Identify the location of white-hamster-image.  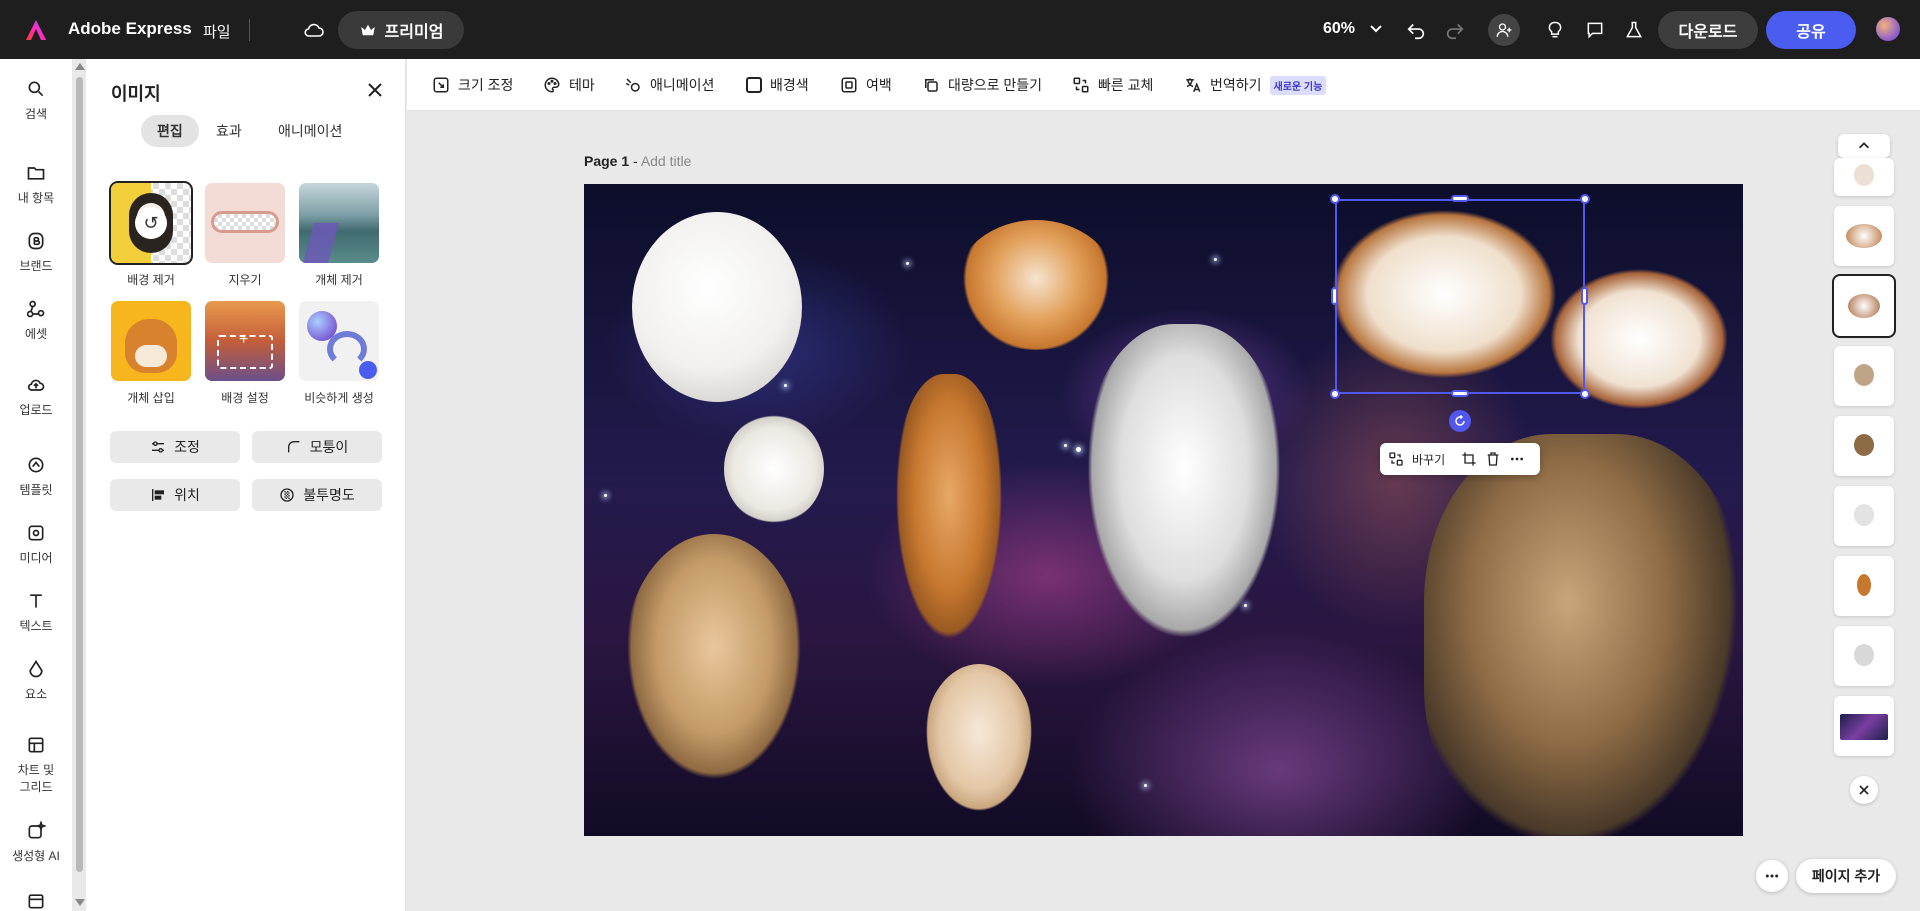
(774, 469).